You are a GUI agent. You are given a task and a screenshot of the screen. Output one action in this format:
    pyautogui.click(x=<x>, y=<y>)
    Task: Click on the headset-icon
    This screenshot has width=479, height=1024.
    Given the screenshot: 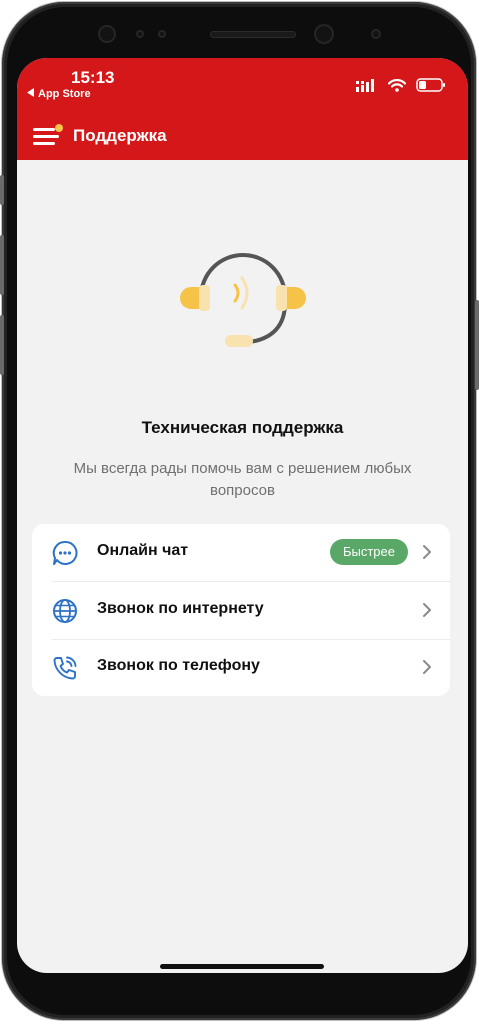 What is the action you would take?
    pyautogui.click(x=242, y=300)
    